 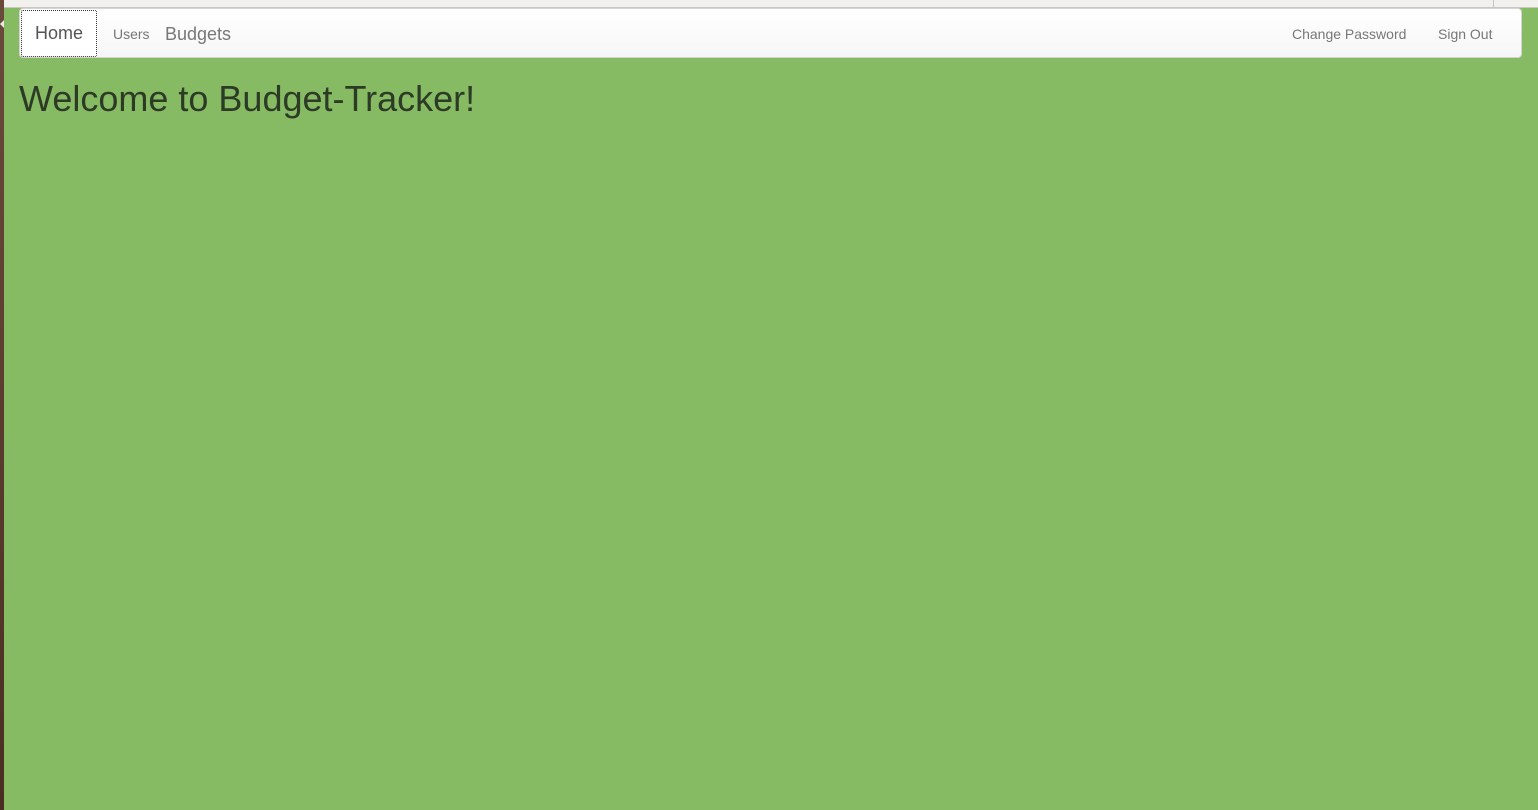 I want to click on page-title: Welcome to Budget-Tracker!, so click(x=247, y=98).